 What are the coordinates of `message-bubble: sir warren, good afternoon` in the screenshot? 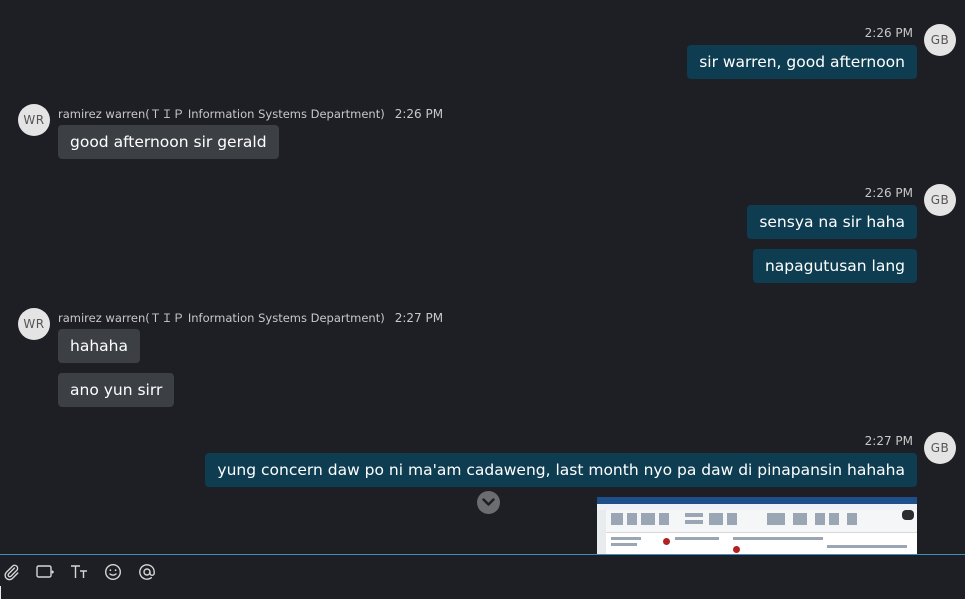 It's located at (802, 62).